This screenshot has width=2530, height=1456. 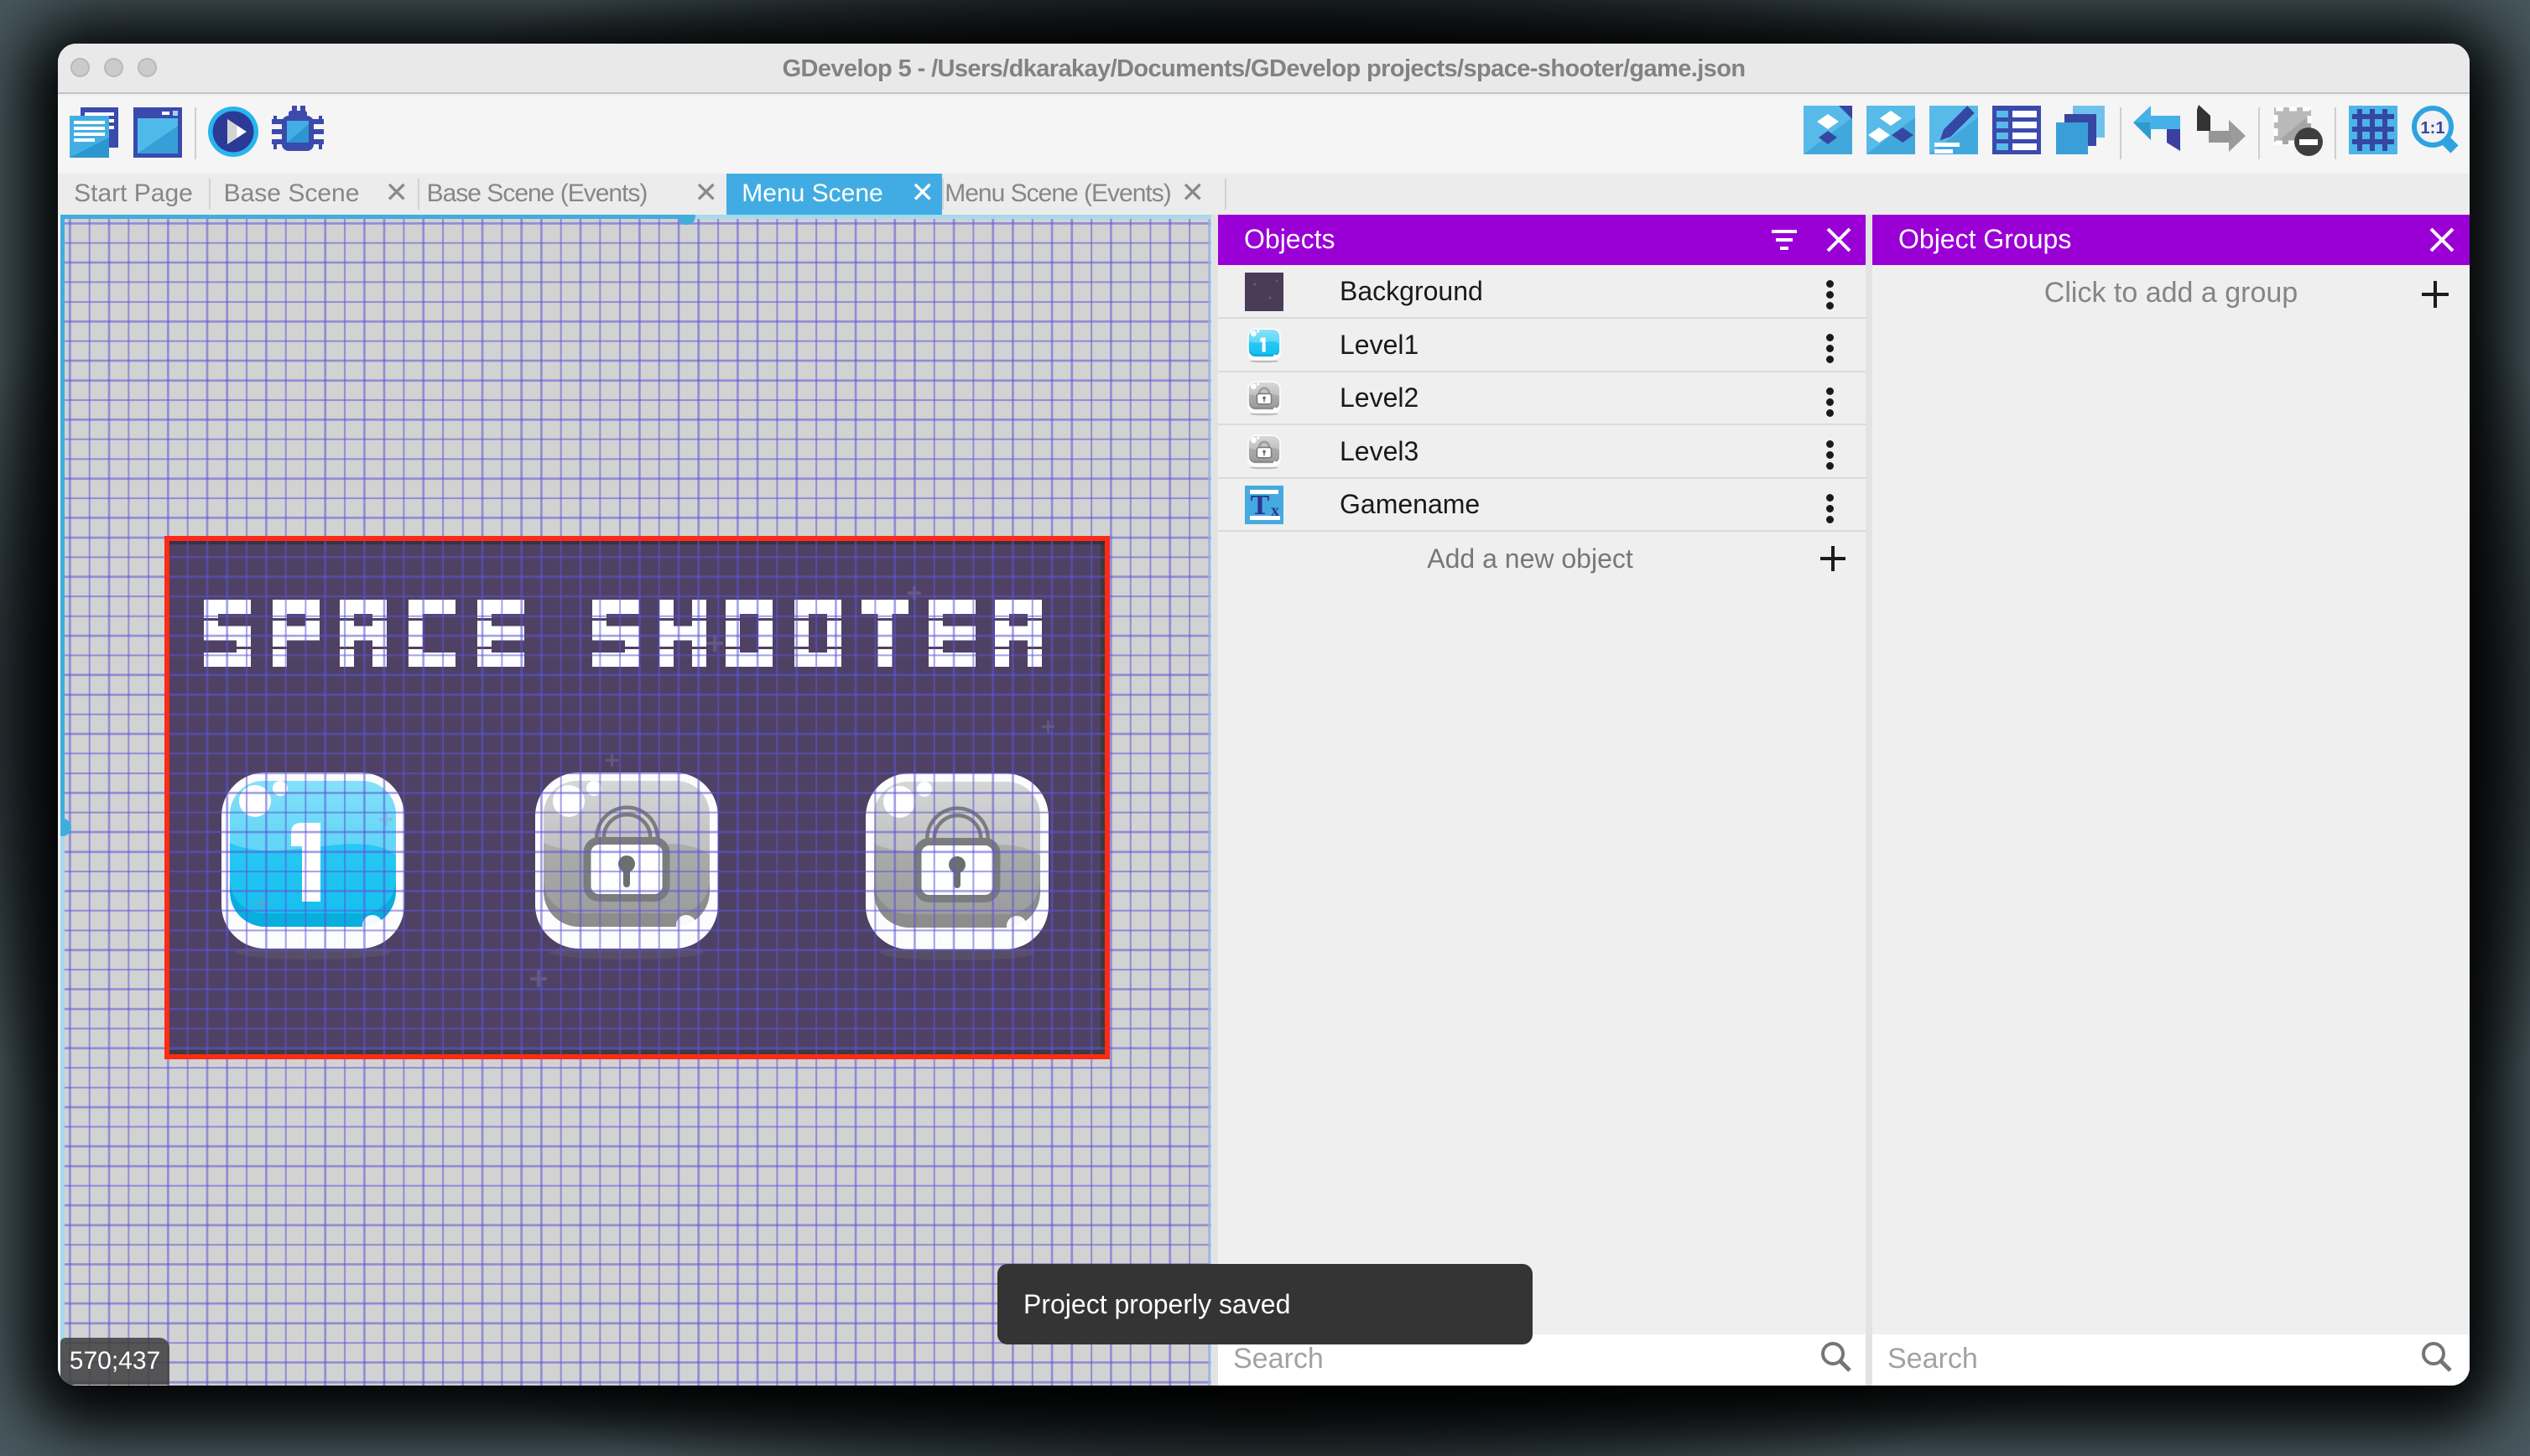 I want to click on svg-text: x, so click(x=1275, y=511).